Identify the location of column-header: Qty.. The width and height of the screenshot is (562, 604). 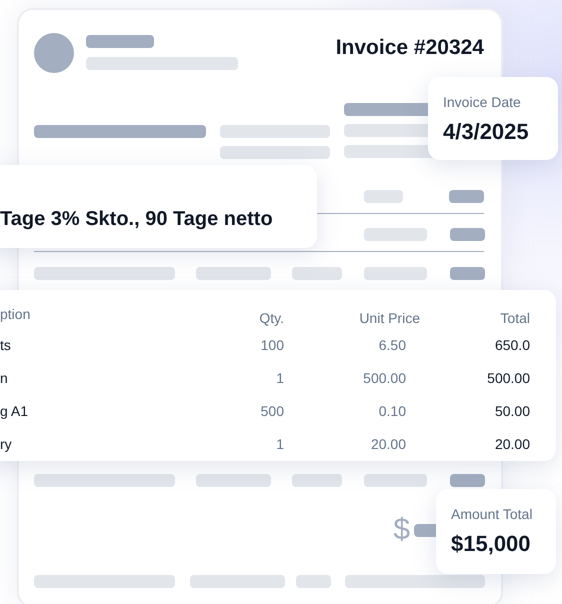
(271, 318).